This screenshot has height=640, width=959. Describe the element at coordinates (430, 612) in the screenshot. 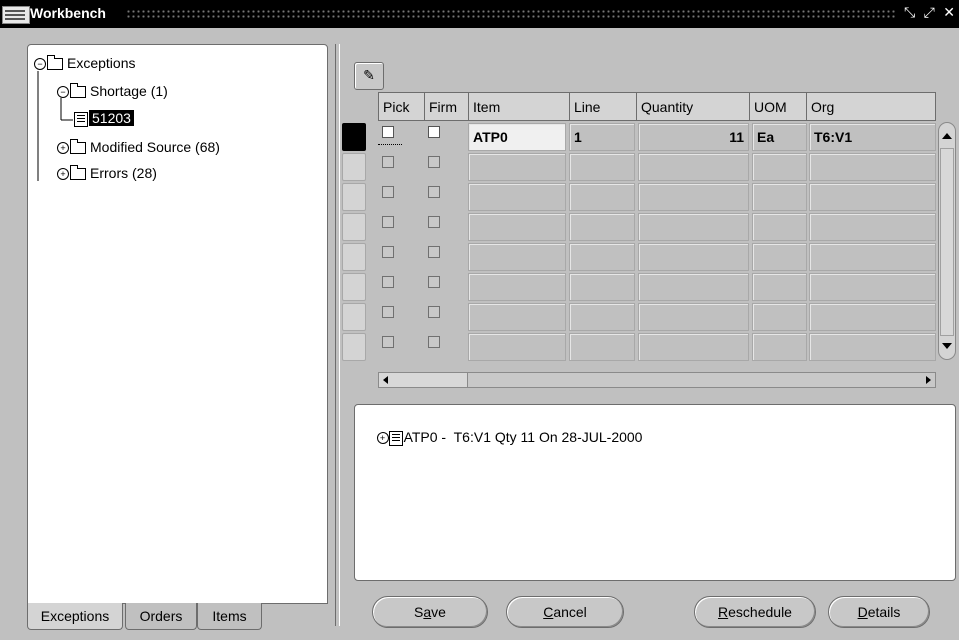

I see `save-button: Save` at that location.